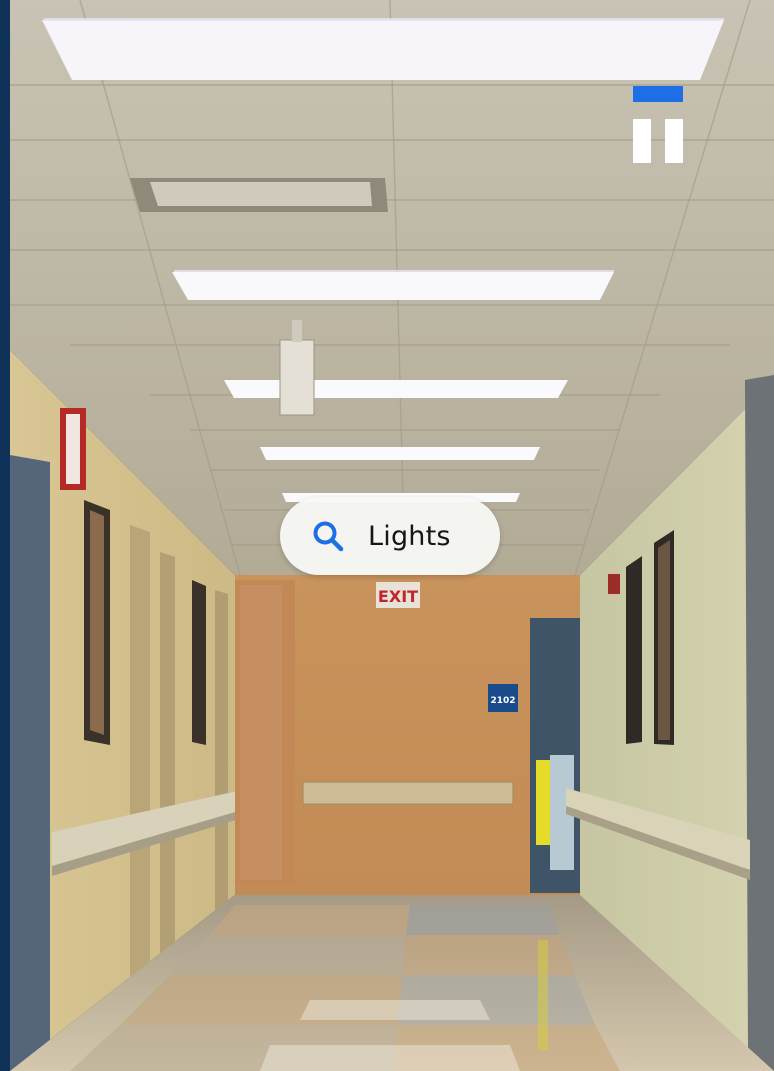 The image size is (774, 1071). What do you see at coordinates (642, 141) in the screenshot?
I see `pause-bar-left` at bounding box center [642, 141].